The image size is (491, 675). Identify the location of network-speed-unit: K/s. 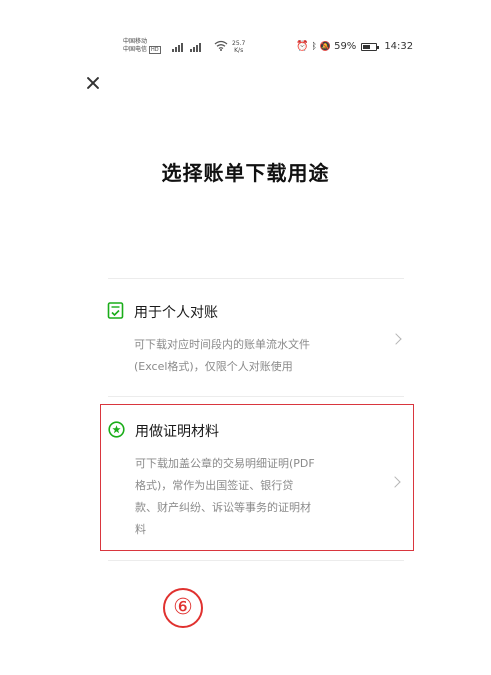
(239, 50).